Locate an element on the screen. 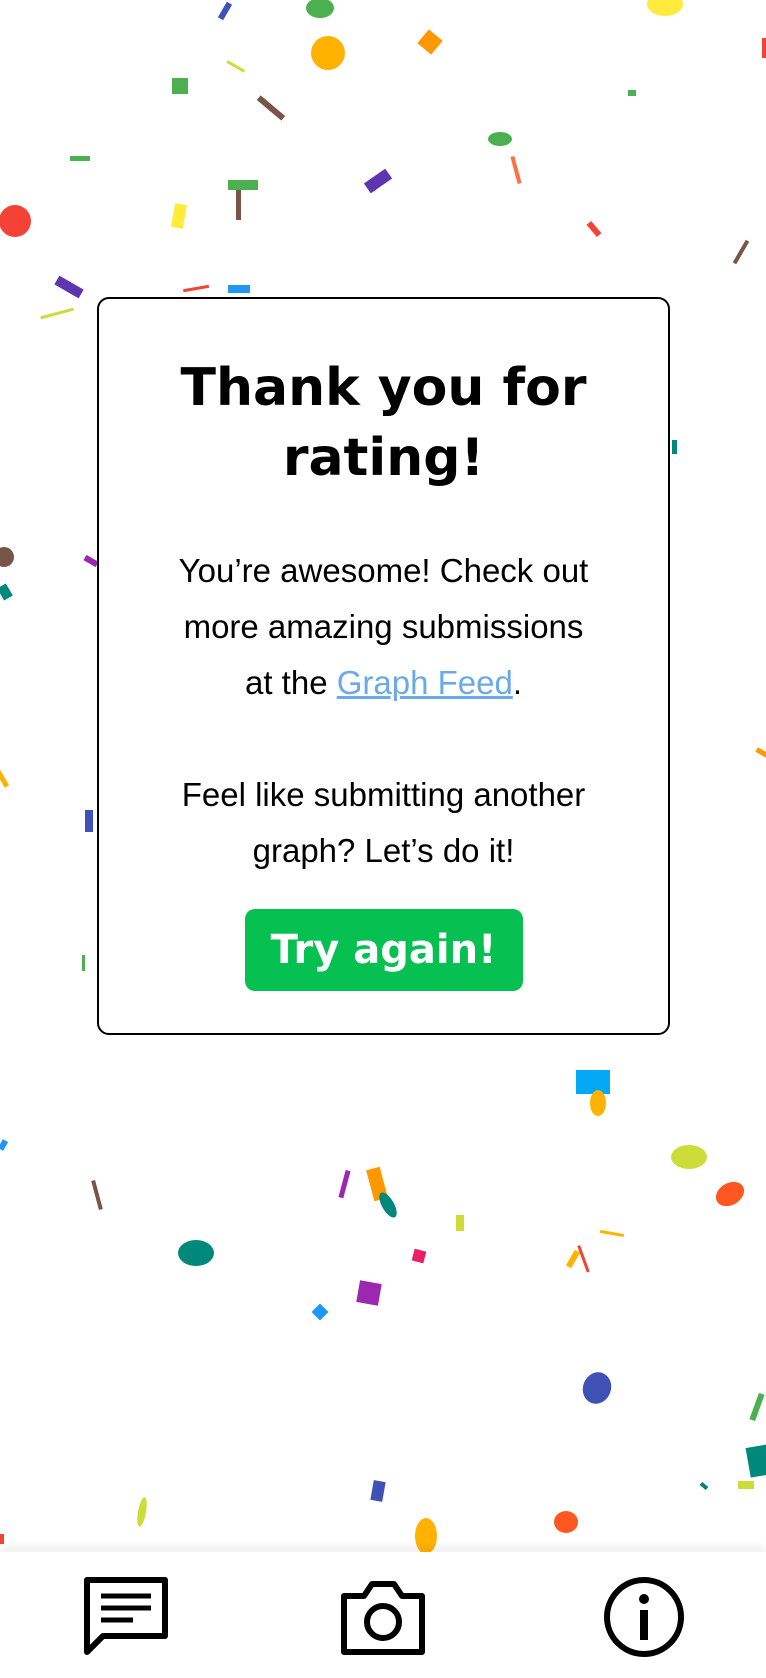 Image resolution: width=766 pixels, height=1678 pixels. messages-nav-button is located at coordinates (126, 1617).